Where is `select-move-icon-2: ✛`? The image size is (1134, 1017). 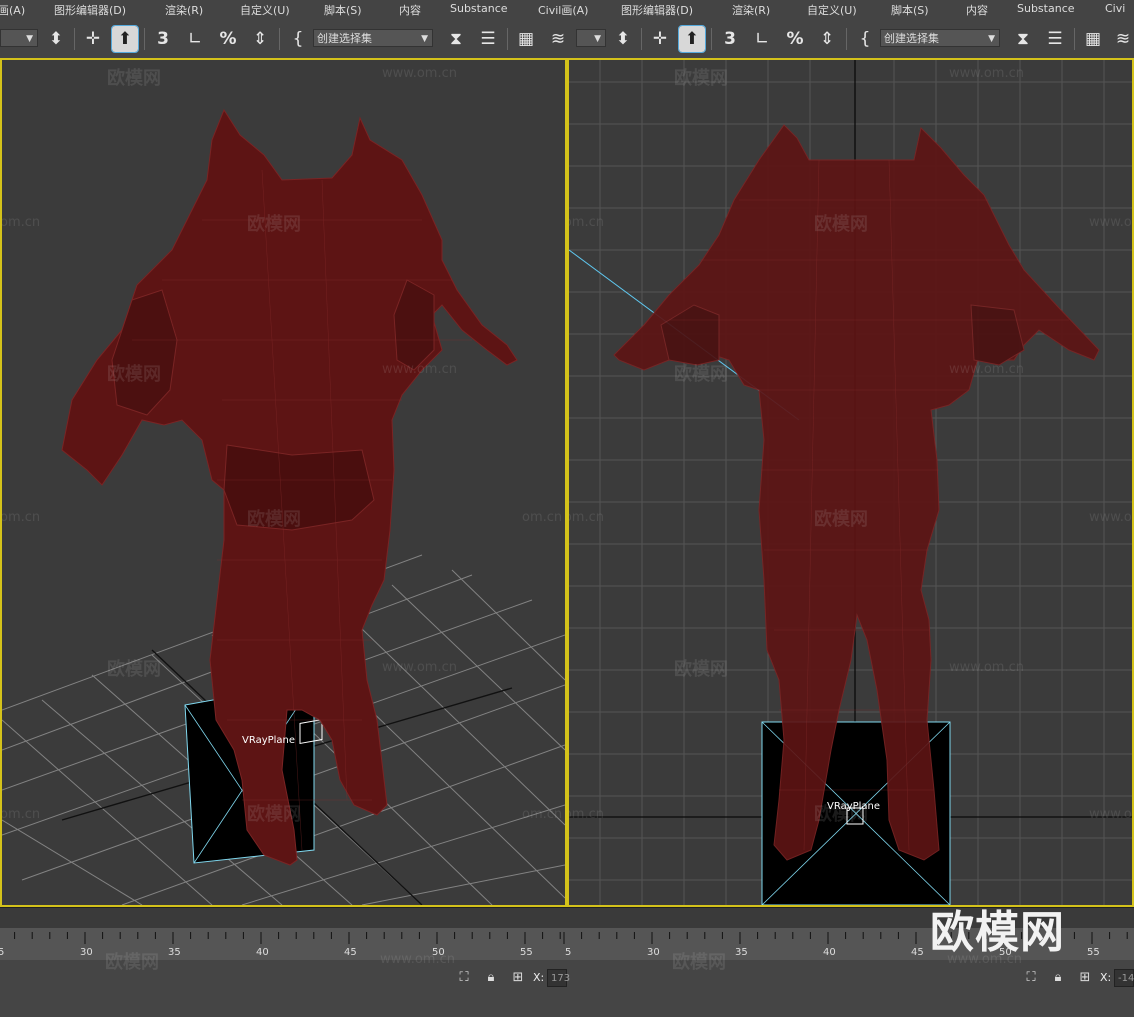 select-move-icon-2: ✛ is located at coordinates (660, 39).